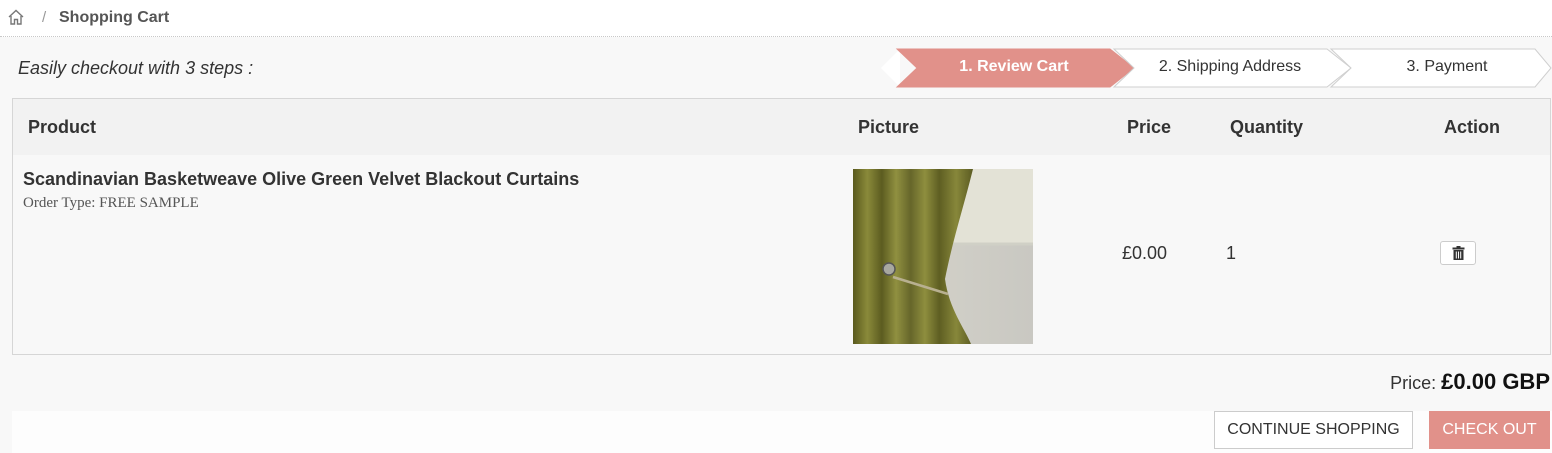  I want to click on breadcrumb: / Shopping Cart, so click(776, 18).